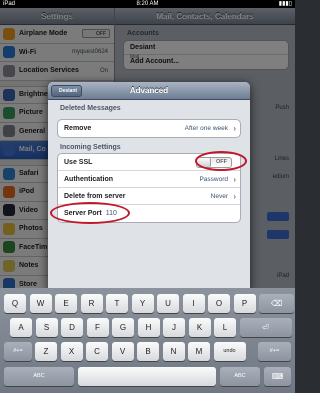 The height and width of the screenshot is (393, 320). What do you see at coordinates (199, 327) in the screenshot?
I see `key-k: K` at bounding box center [199, 327].